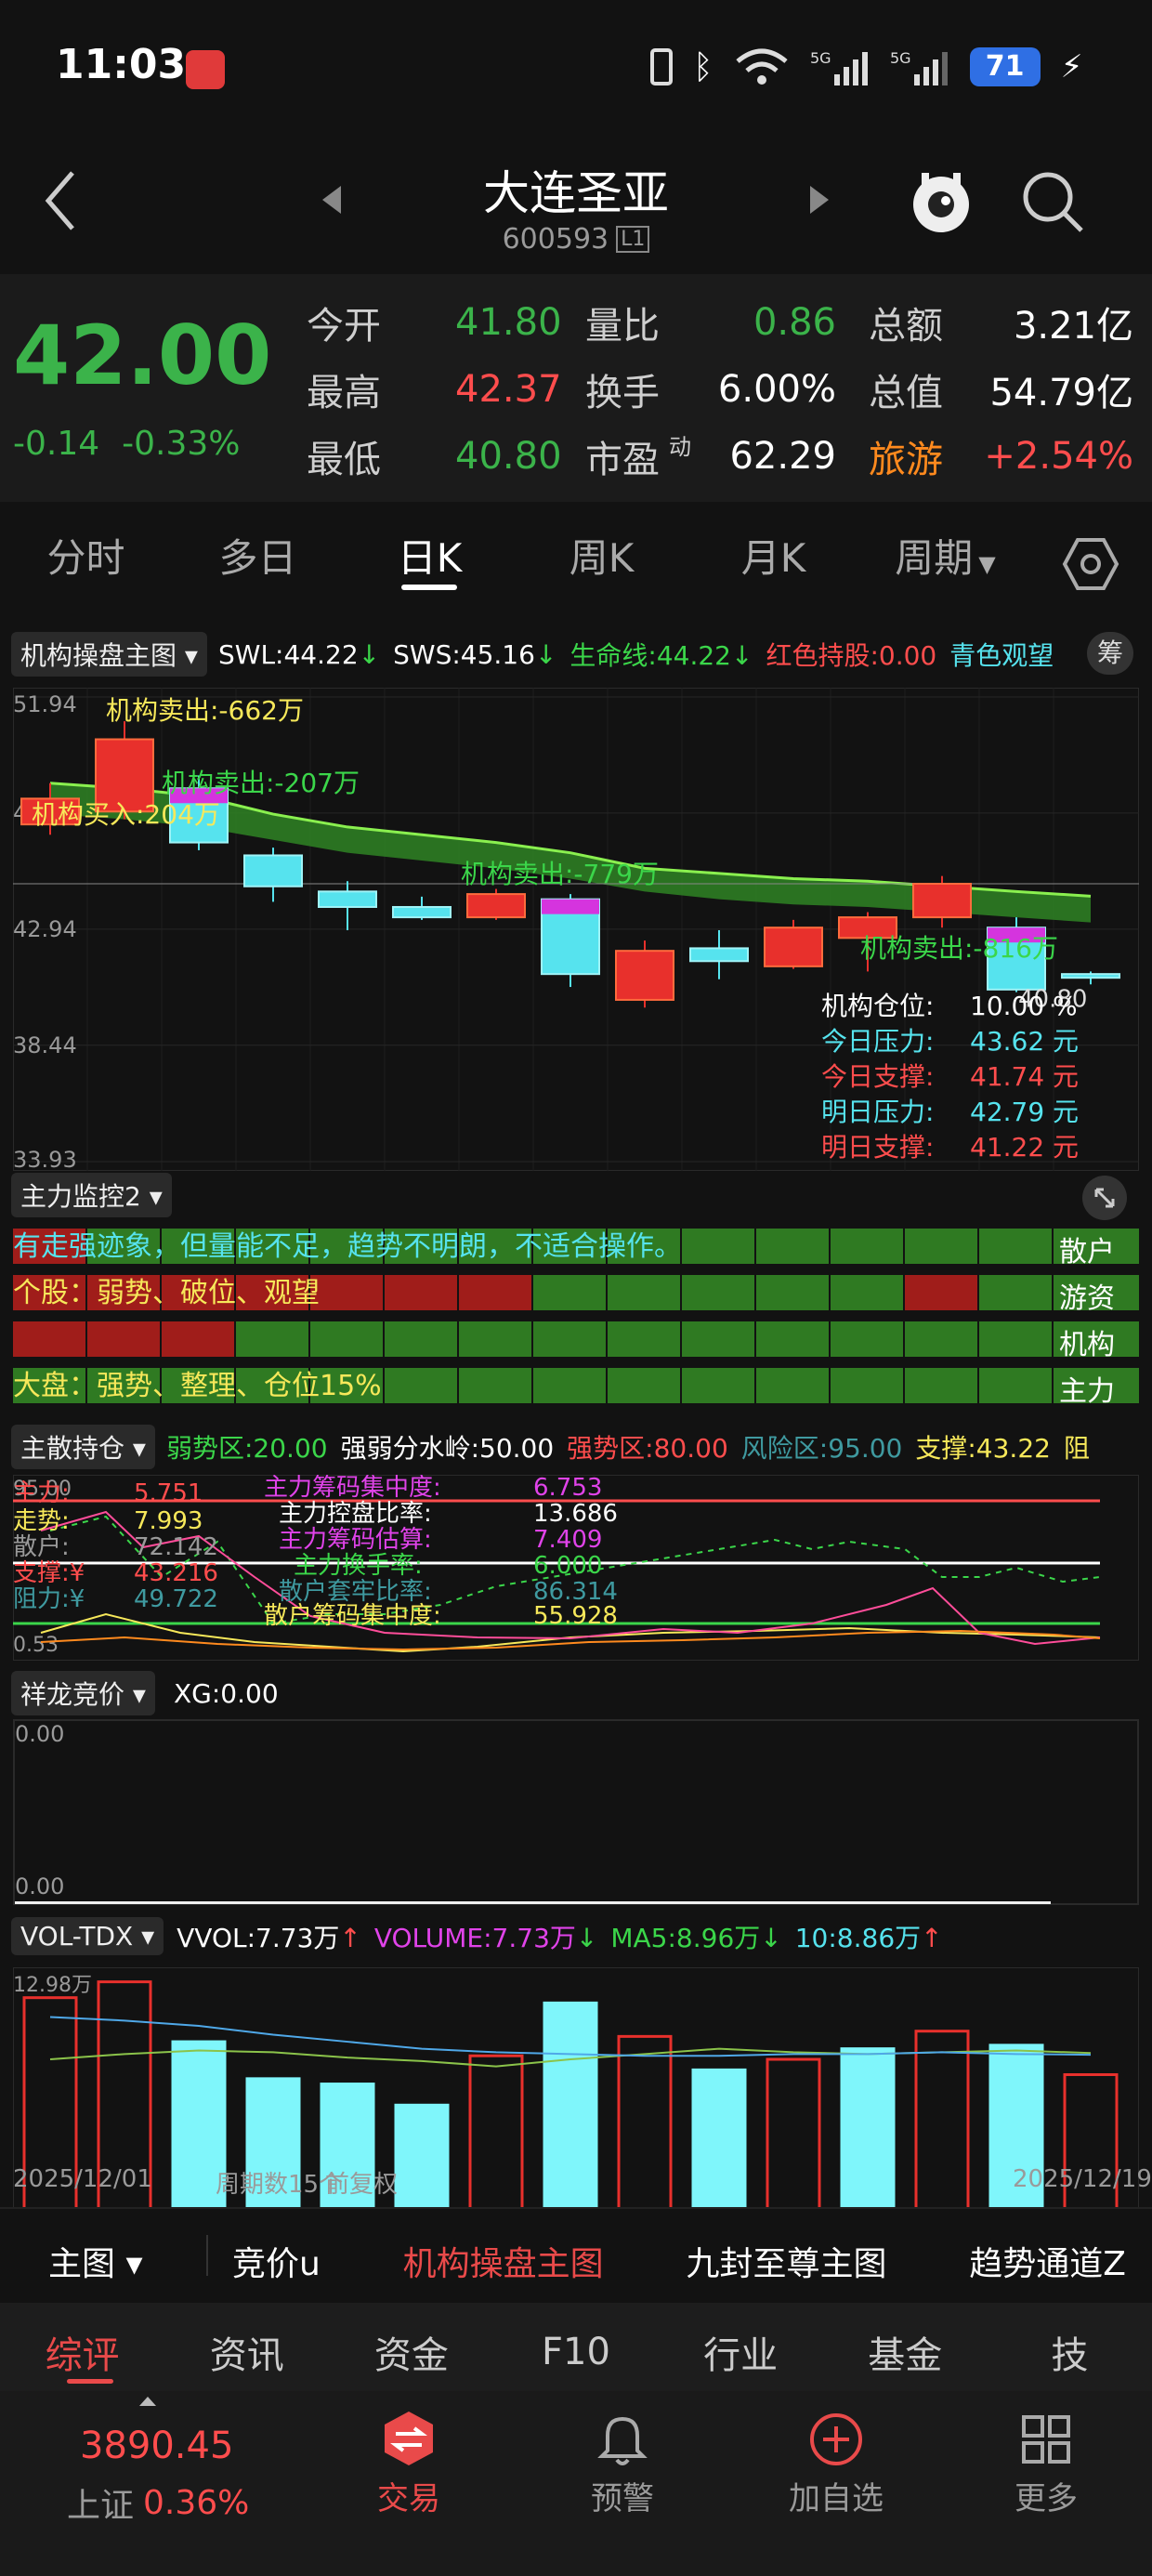  I want to click on quote-field-value: 42.37, so click(508, 389).